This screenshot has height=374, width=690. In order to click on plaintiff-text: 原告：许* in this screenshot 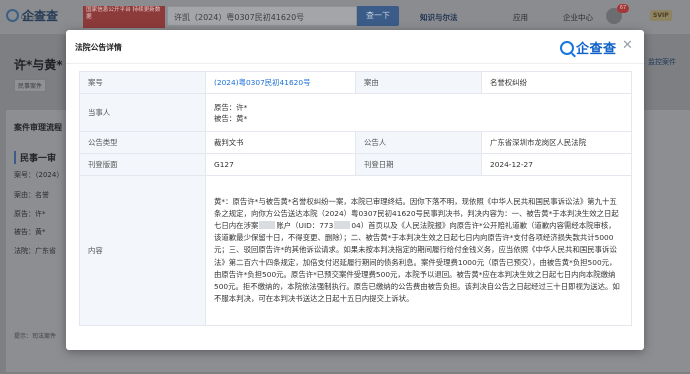, I will do `click(231, 107)`.